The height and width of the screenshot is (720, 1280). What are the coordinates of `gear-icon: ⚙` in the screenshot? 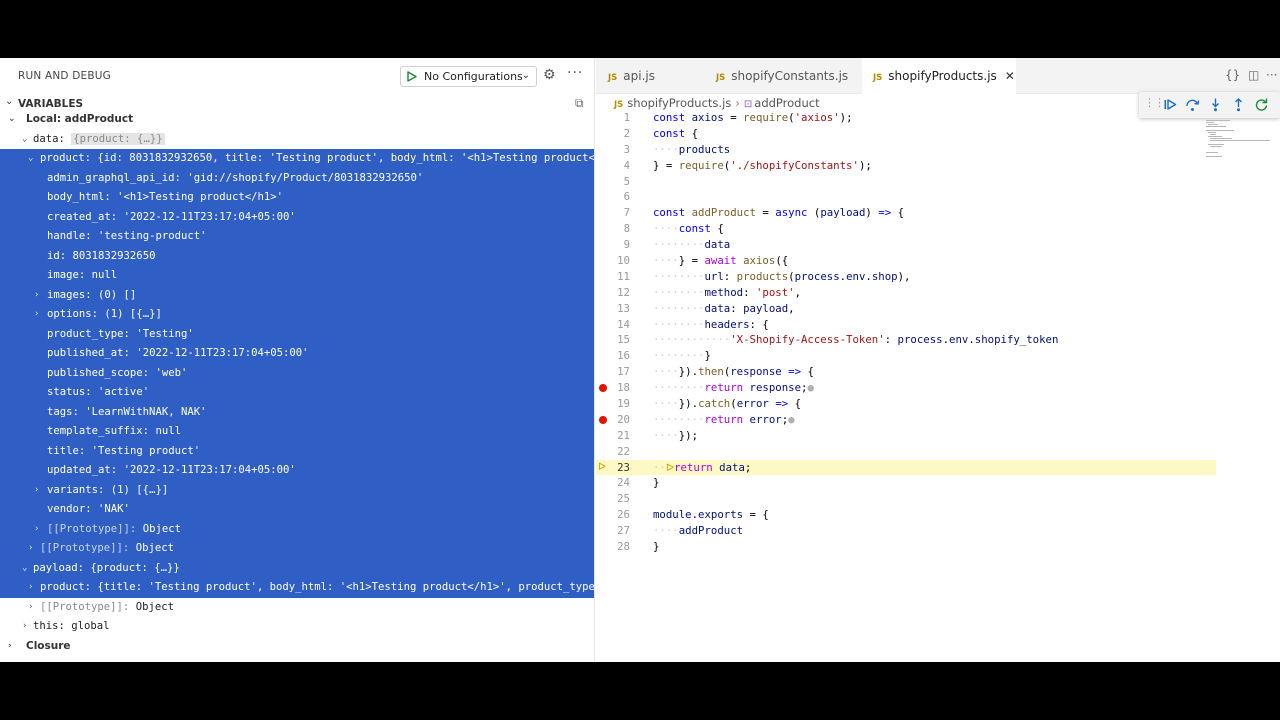 It's located at (549, 75).